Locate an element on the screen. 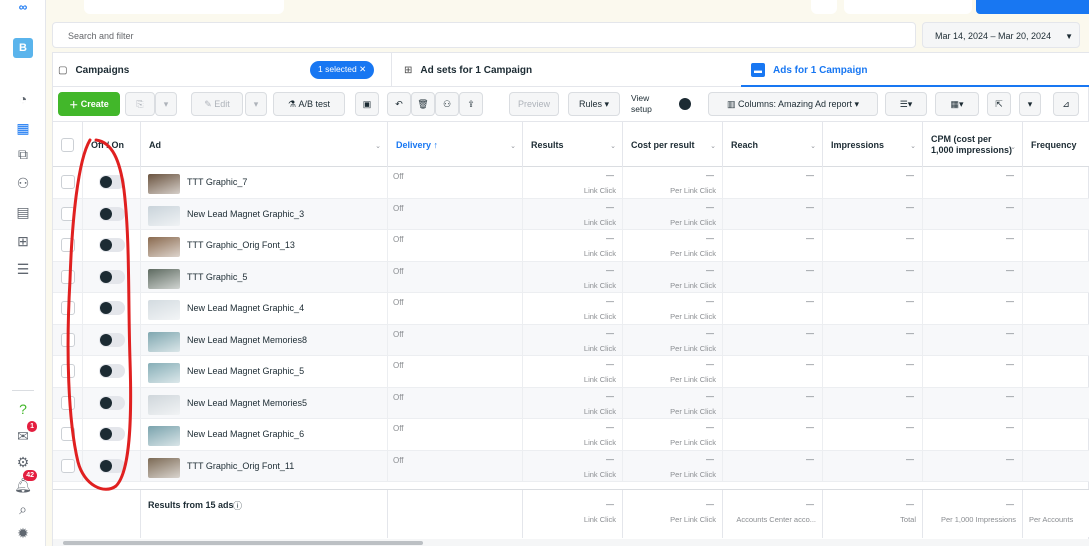  all-tools-menu-icon: ☰ is located at coordinates (23, 269).